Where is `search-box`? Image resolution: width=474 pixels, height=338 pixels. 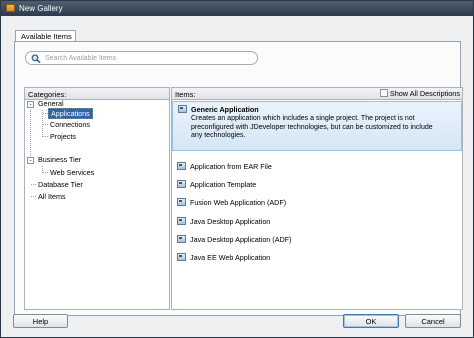
search-box is located at coordinates (141, 58).